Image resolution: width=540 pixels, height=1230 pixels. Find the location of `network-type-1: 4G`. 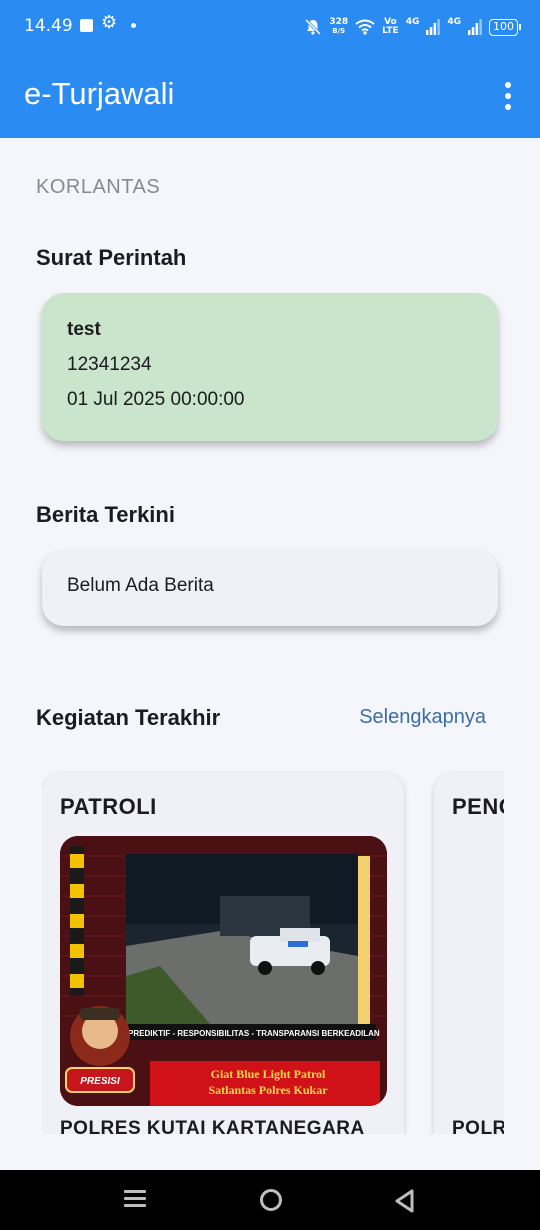

network-type-1: 4G is located at coordinates (412, 22).